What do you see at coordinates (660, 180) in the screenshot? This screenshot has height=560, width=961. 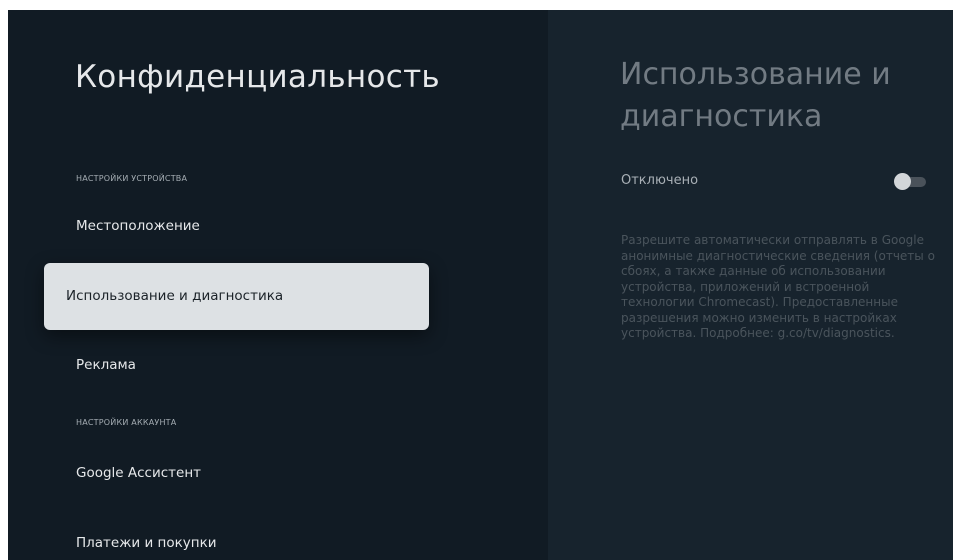 I see `toggle-label: Отключено` at bounding box center [660, 180].